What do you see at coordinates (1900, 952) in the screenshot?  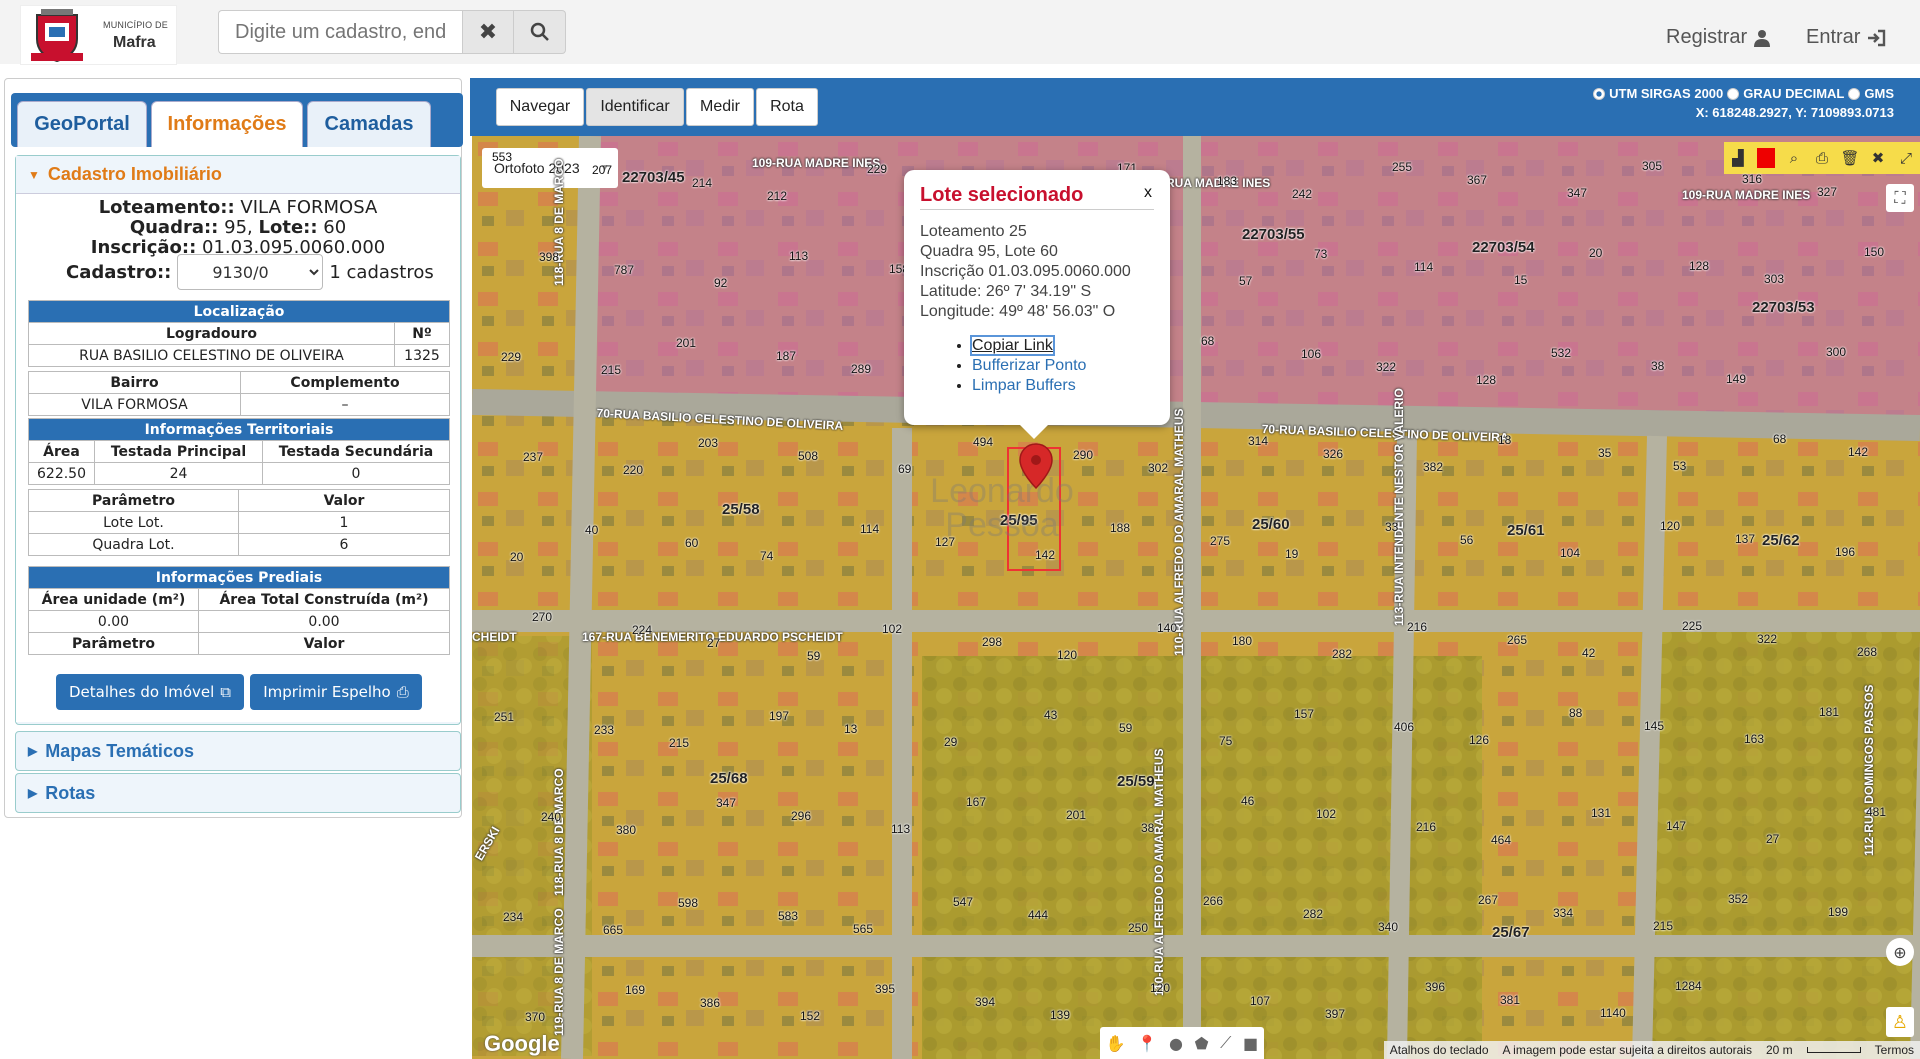 I see `recenter-icon: ⊕` at bounding box center [1900, 952].